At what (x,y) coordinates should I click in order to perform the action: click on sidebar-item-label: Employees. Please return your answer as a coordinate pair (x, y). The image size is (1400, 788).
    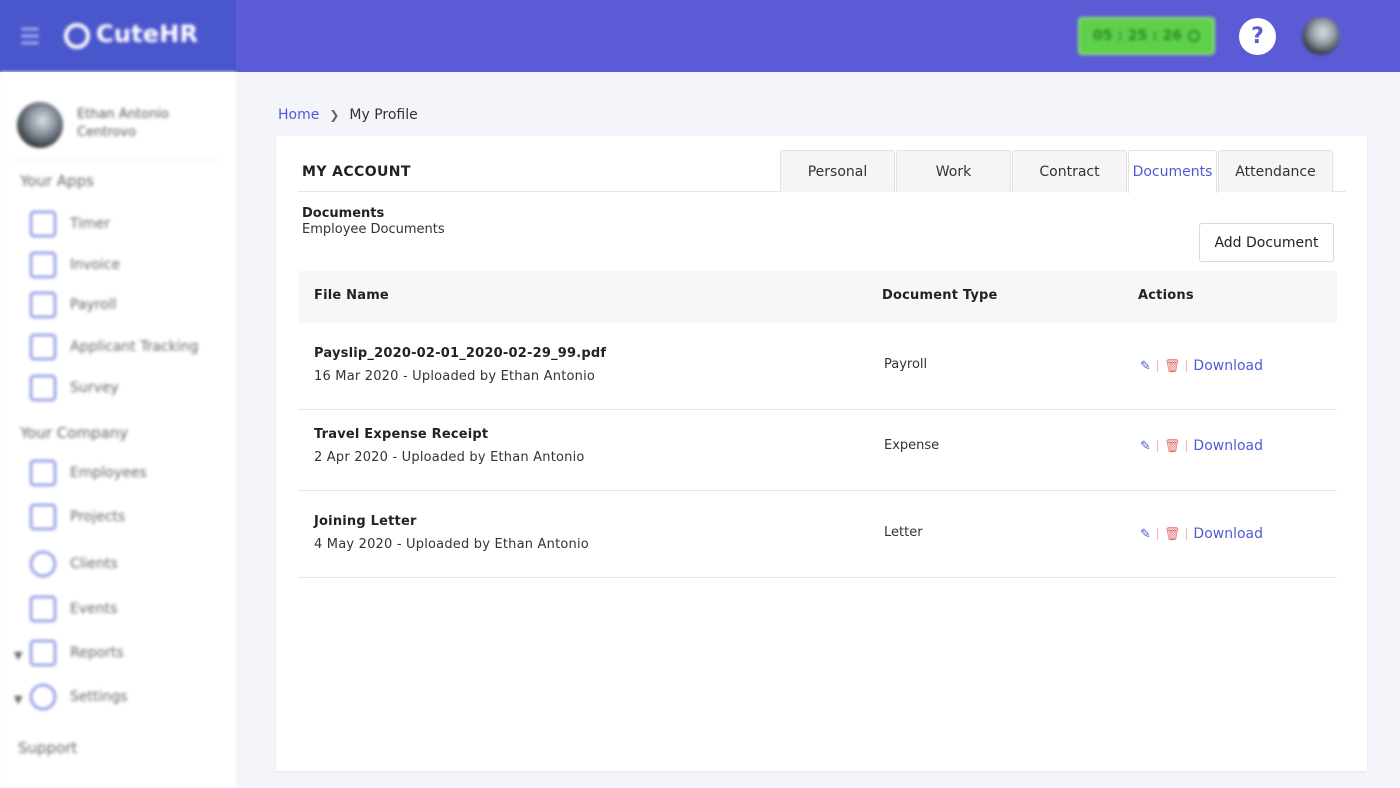
    Looking at the image, I should click on (108, 473).